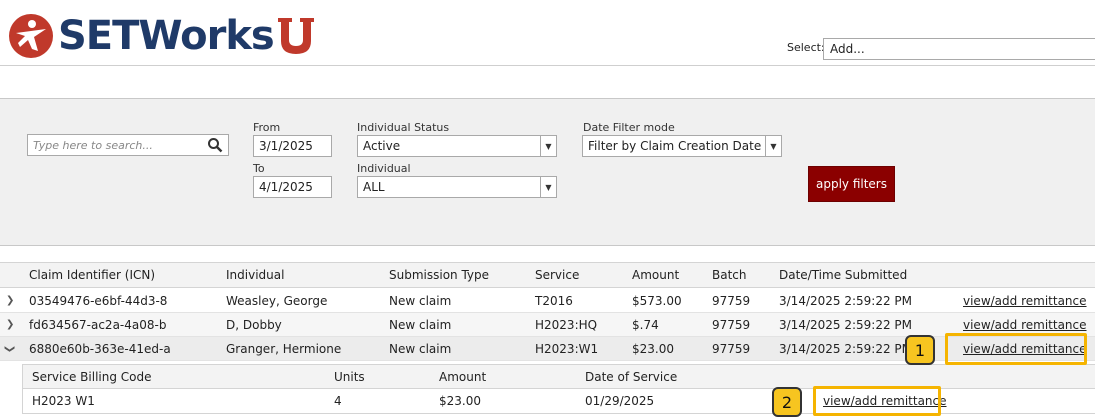 This screenshot has width=1095, height=420. Describe the element at coordinates (439, 275) in the screenshot. I see `col-header: Submission Type` at that location.